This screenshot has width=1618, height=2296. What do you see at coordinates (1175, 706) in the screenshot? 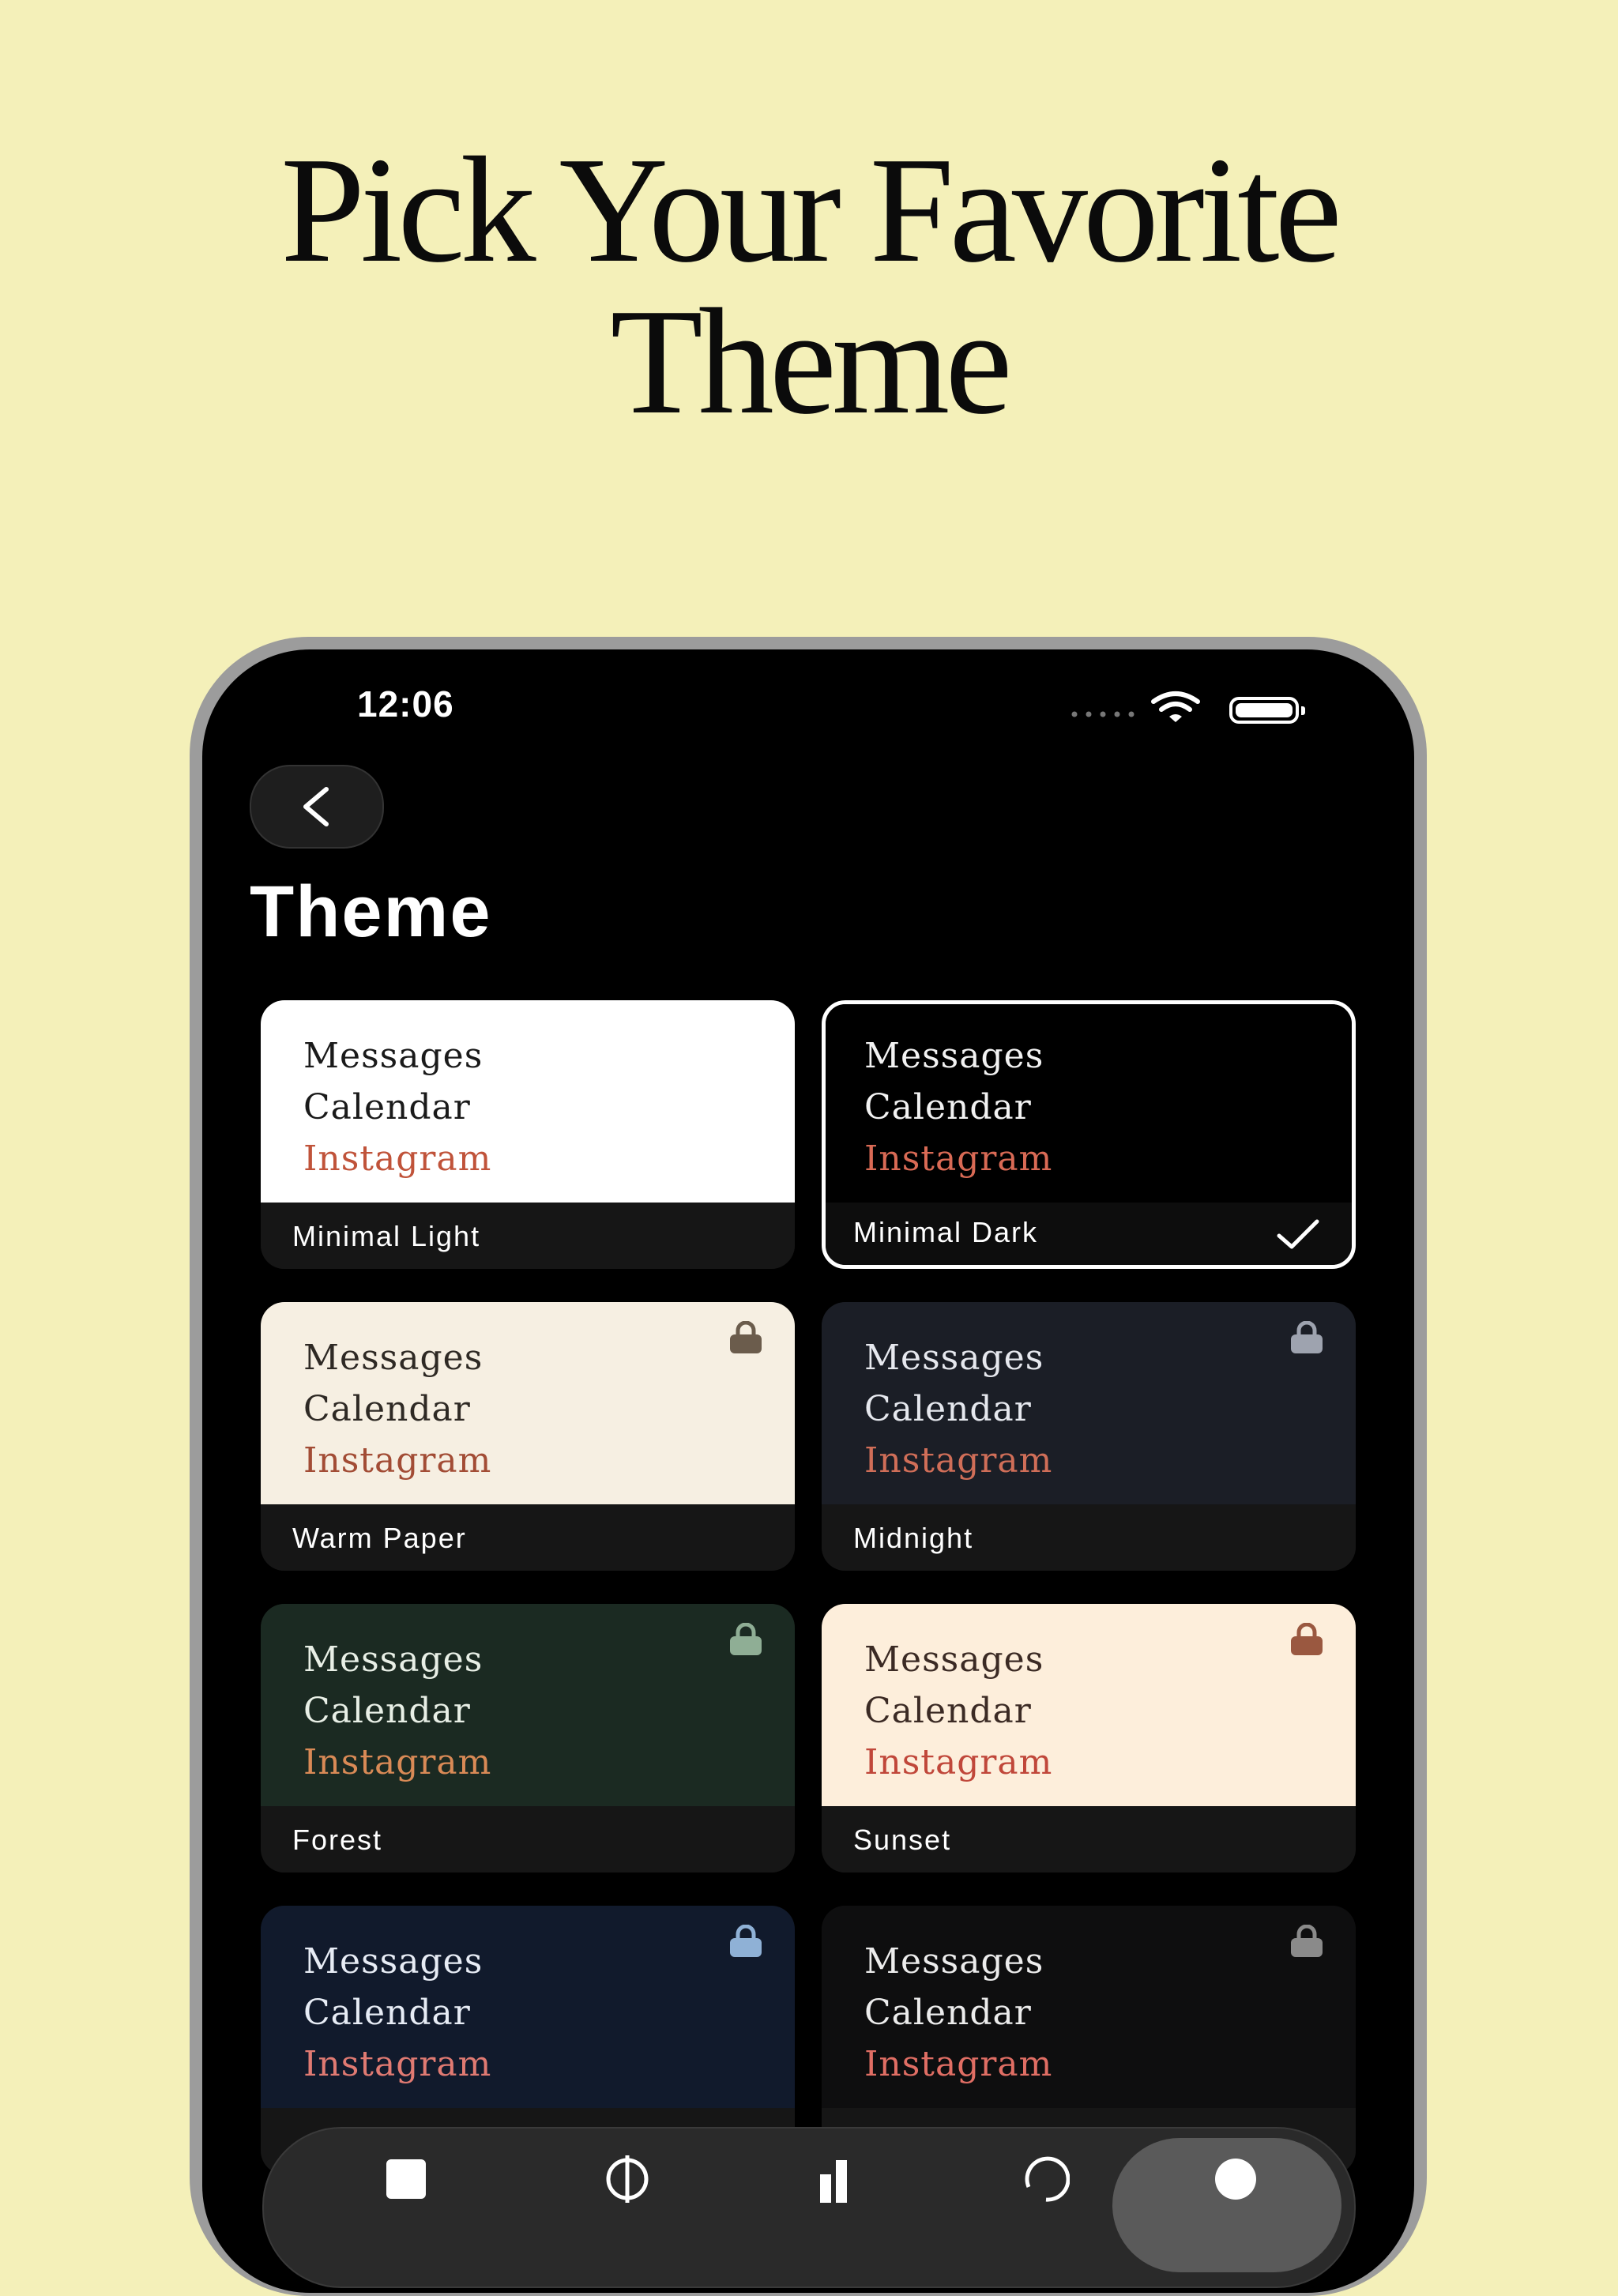
I see `wifi-icon` at bounding box center [1175, 706].